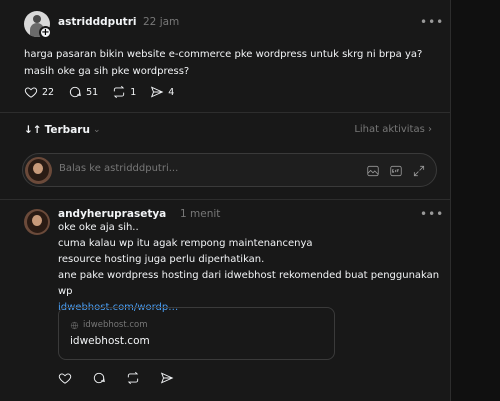 This screenshot has width=500, height=401. What do you see at coordinates (419, 170) in the screenshot?
I see `expand-icon` at bounding box center [419, 170].